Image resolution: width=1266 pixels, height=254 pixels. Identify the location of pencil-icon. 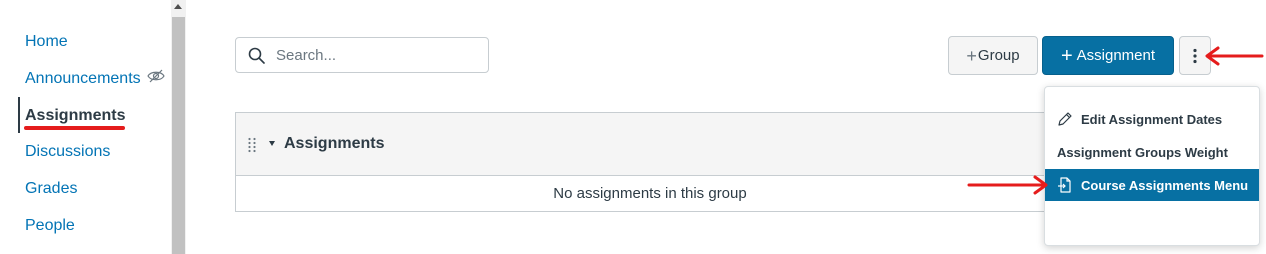
(1065, 119).